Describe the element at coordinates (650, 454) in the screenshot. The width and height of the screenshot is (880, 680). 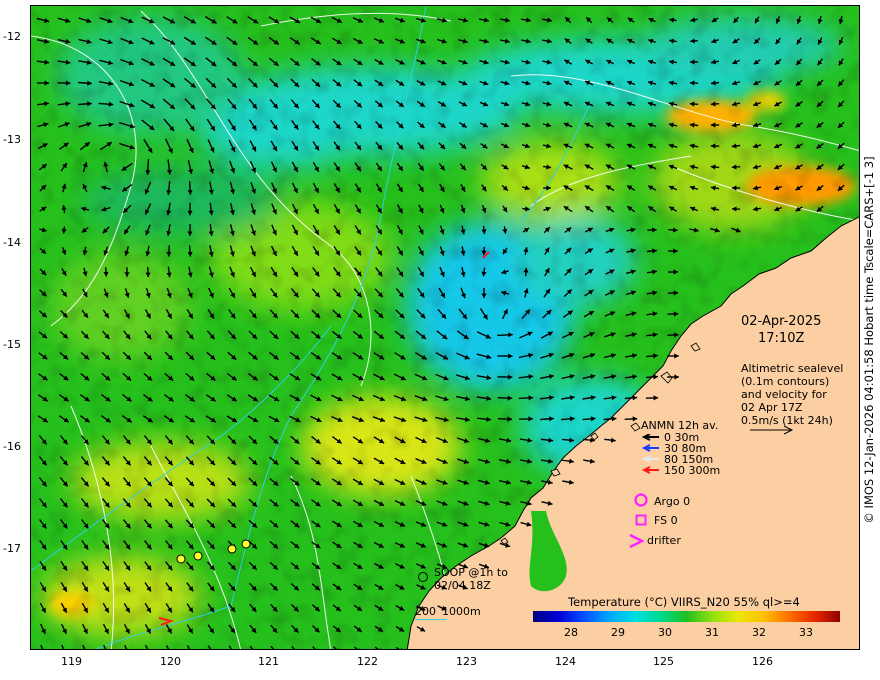
I see `anmn-legend-arrows` at that location.